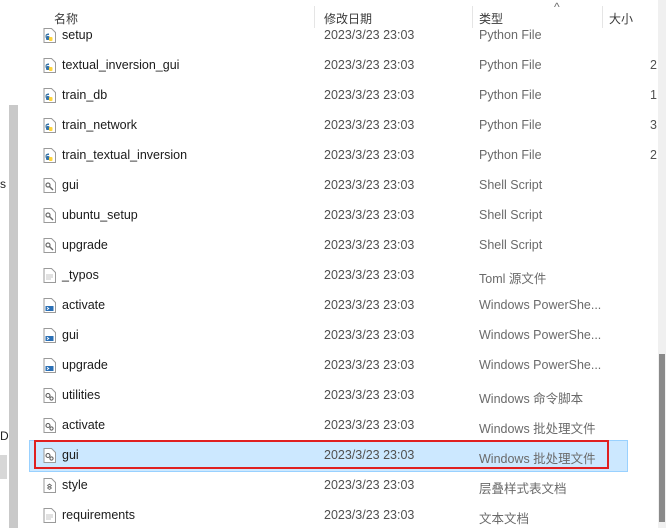 Image resolution: width=666 pixels, height=531 pixels. I want to click on css-file-icon, so click(49, 485).